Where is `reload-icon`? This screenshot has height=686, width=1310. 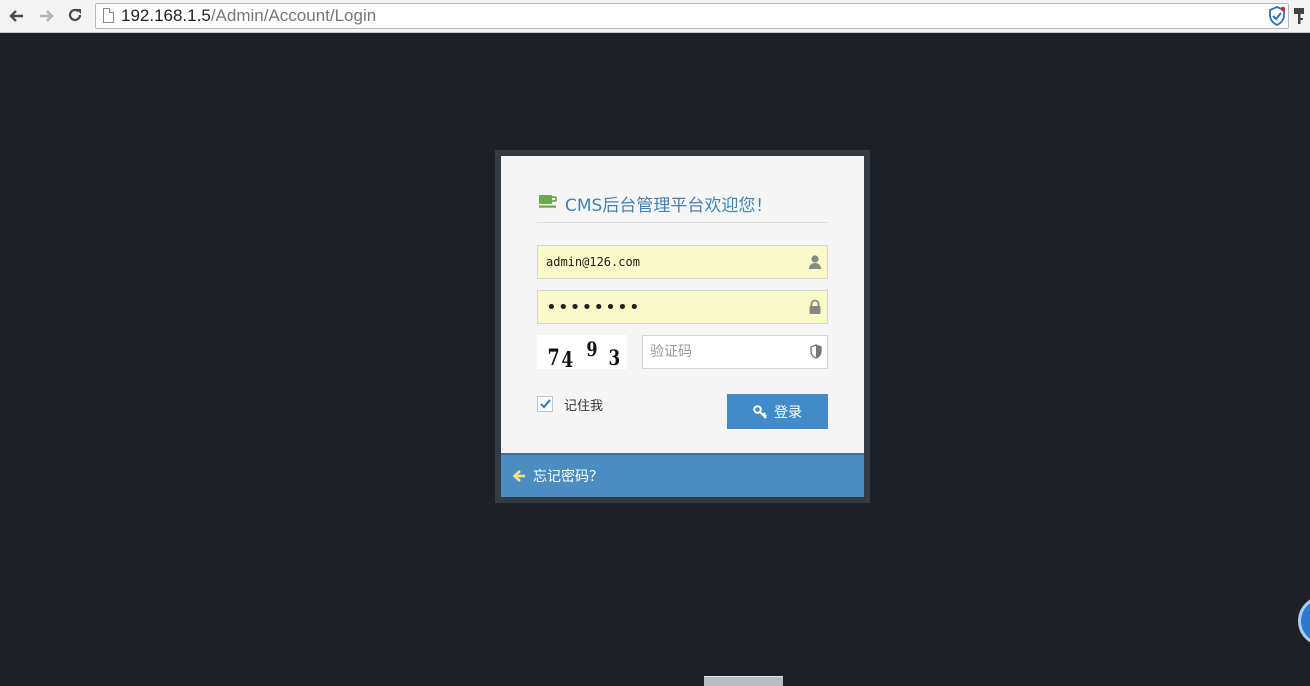 reload-icon is located at coordinates (75, 15).